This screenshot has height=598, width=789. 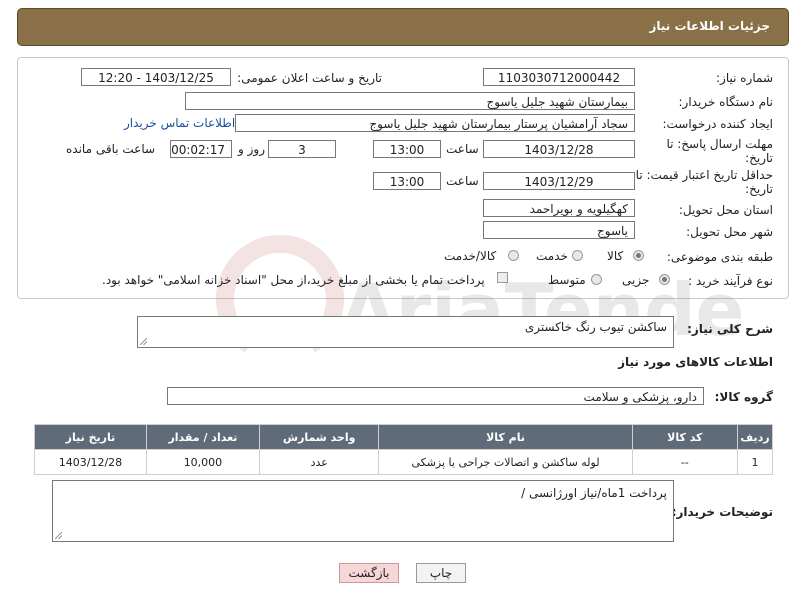 What do you see at coordinates (759, 158) in the screenshot?
I see `deadline-label-date: تاریخ:` at bounding box center [759, 158].